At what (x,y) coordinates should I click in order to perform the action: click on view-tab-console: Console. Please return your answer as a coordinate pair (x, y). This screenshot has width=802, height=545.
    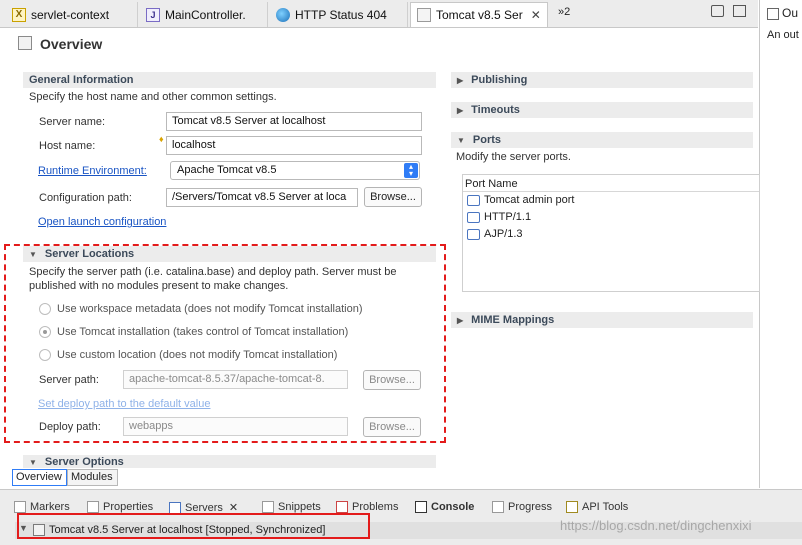
    Looking at the image, I should click on (444, 507).